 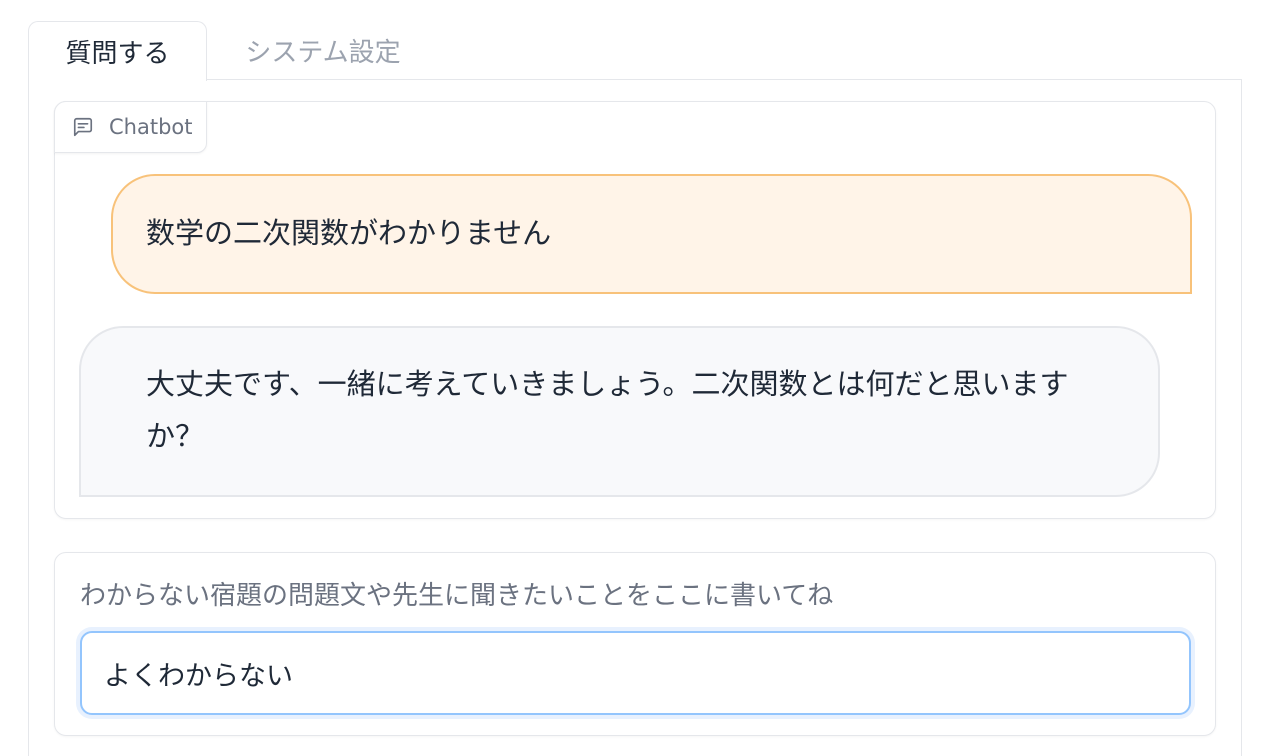 I want to click on tab-system-settings: システム設定, so click(x=323, y=50).